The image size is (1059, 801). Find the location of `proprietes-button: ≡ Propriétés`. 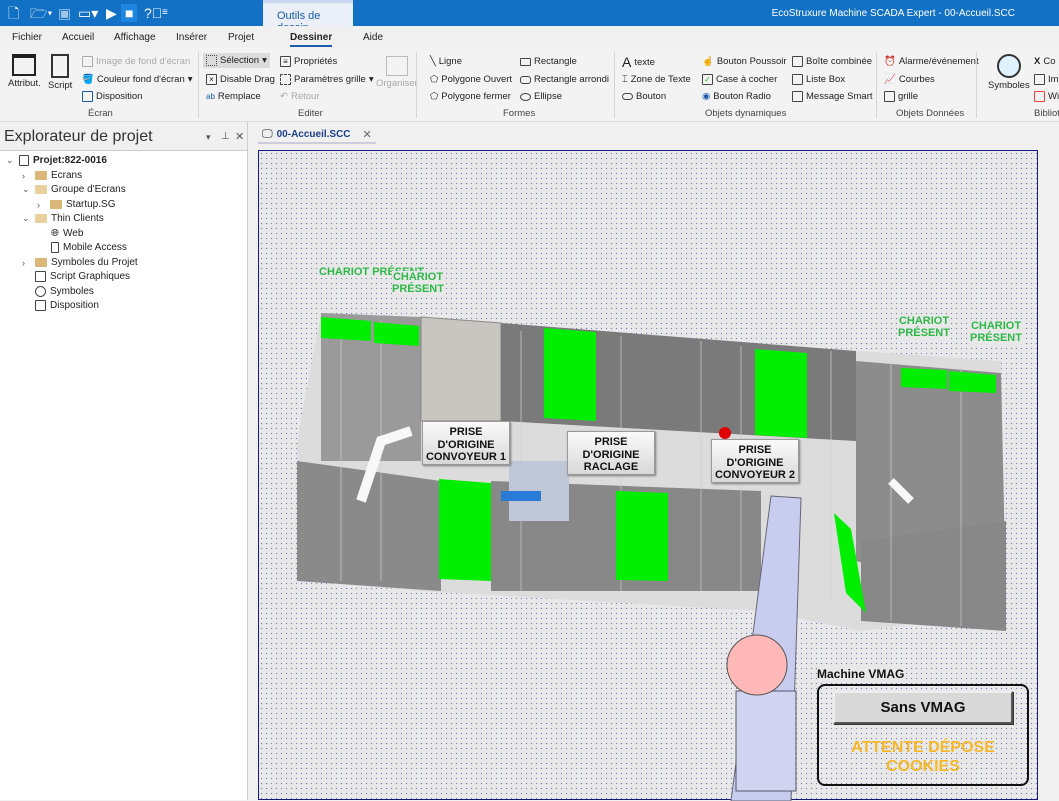

proprietes-button: ≡ Propriétés is located at coordinates (308, 61).